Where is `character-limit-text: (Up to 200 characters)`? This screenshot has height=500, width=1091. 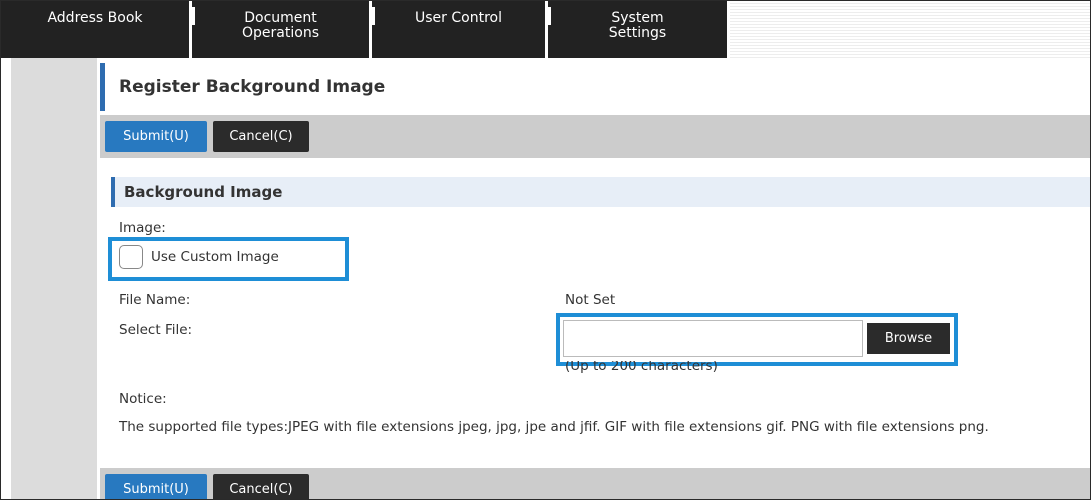 character-limit-text: (Up to 200 characters) is located at coordinates (641, 367).